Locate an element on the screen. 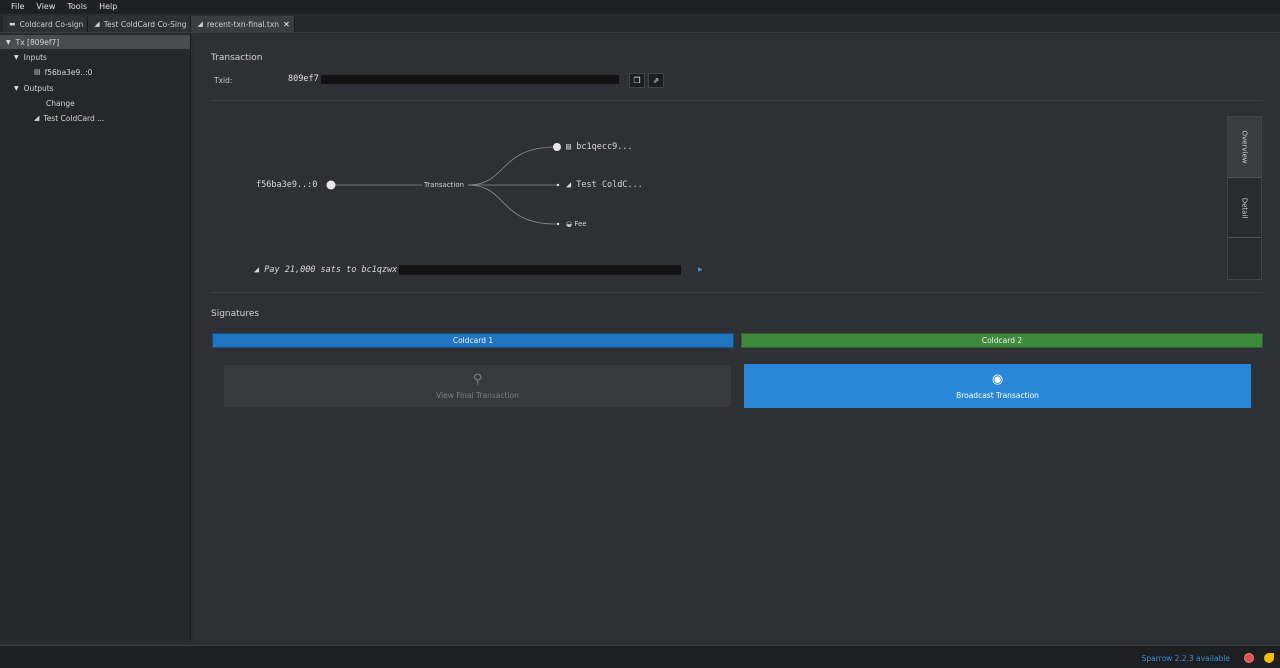  change-line is located at coordinates (512, 166).